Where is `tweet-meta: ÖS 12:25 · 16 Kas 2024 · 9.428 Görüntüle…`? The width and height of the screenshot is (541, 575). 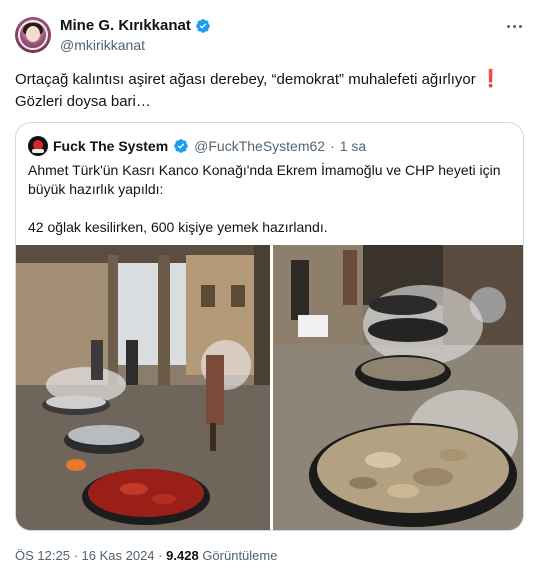
tweet-meta: ÖS 12:25 · 16 Kas 2024 · 9.428 Görüntüle… is located at coordinates (146, 556).